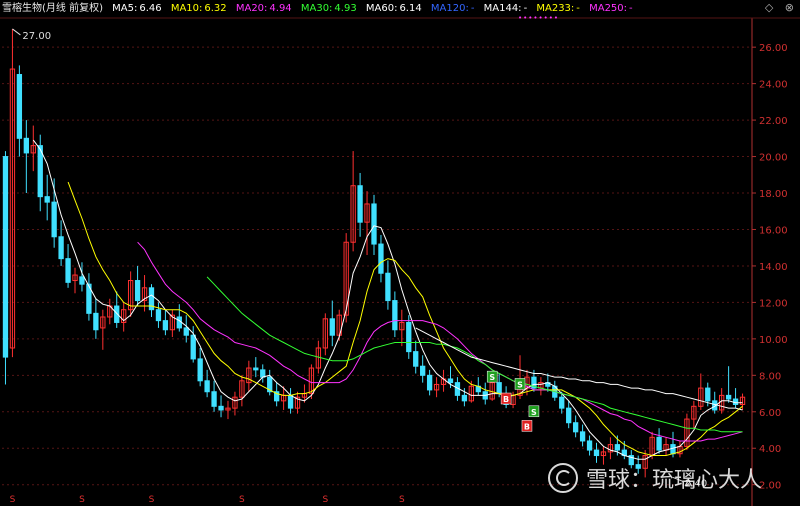 Image resolution: width=800 pixels, height=506 pixels. I want to click on ma5-legend: MA5: 6.46, so click(136, 8).